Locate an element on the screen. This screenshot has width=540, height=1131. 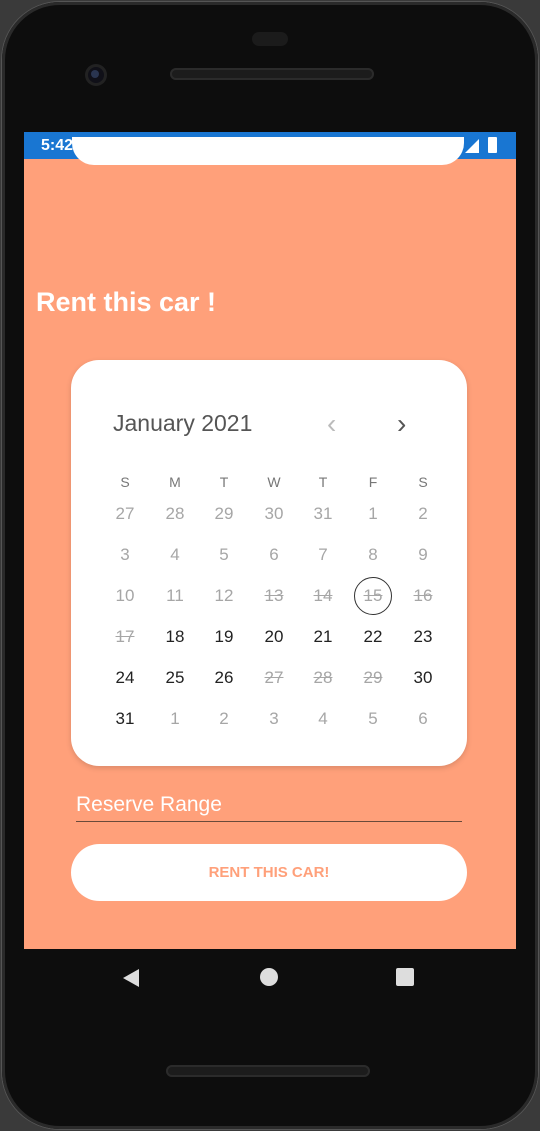
calendar-day-past: 8 is located at coordinates (373, 554).